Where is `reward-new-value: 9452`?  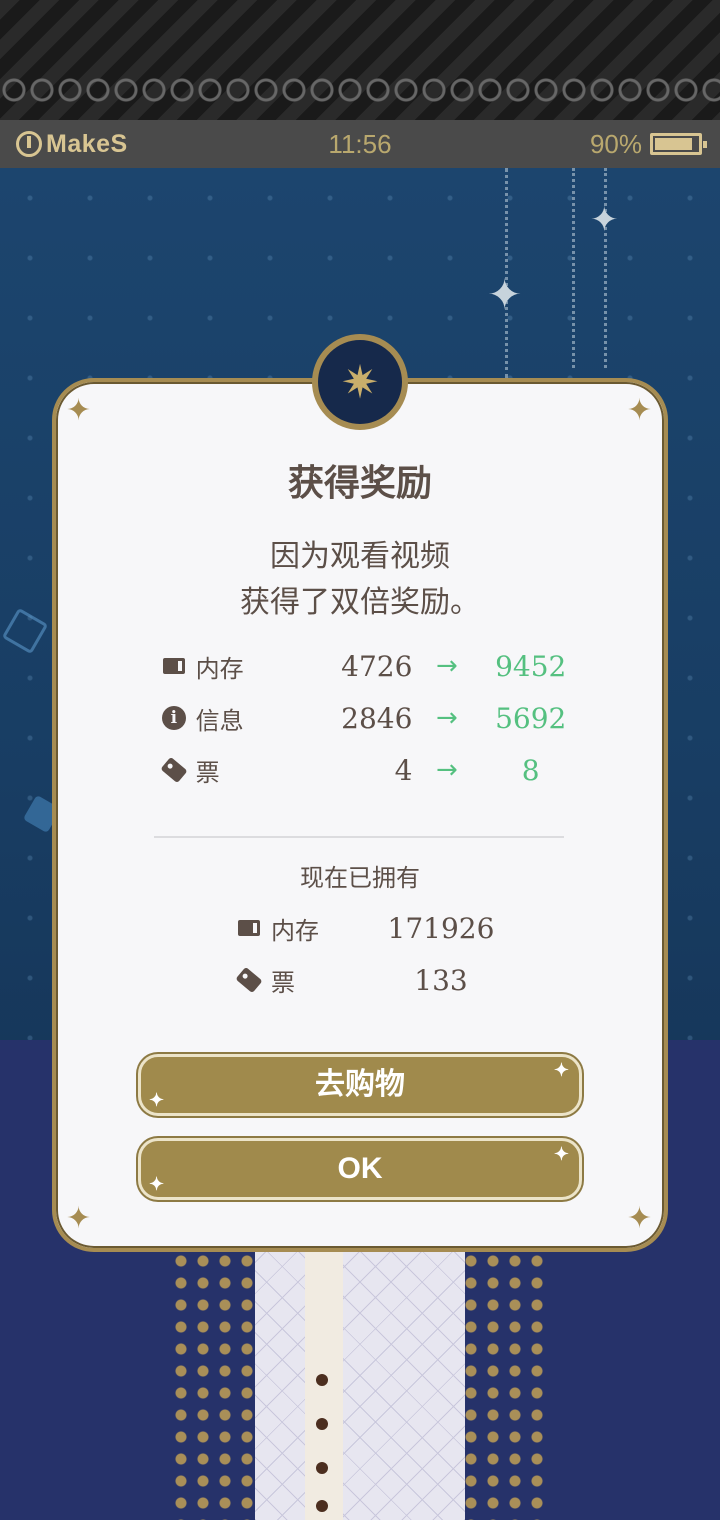
reward-new-value: 9452 is located at coordinates (531, 666).